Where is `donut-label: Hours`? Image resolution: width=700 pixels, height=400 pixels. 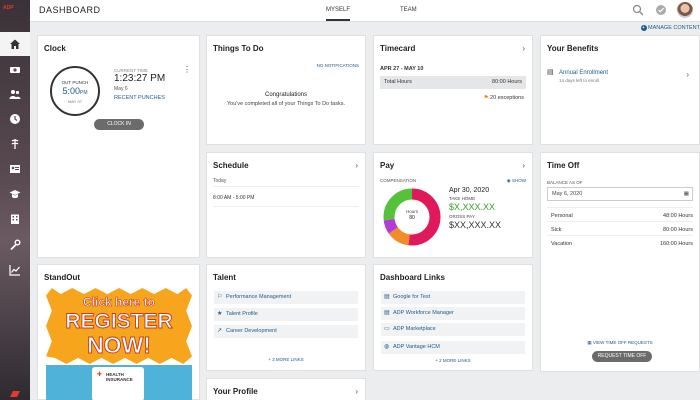 donut-label: Hours is located at coordinates (411, 211).